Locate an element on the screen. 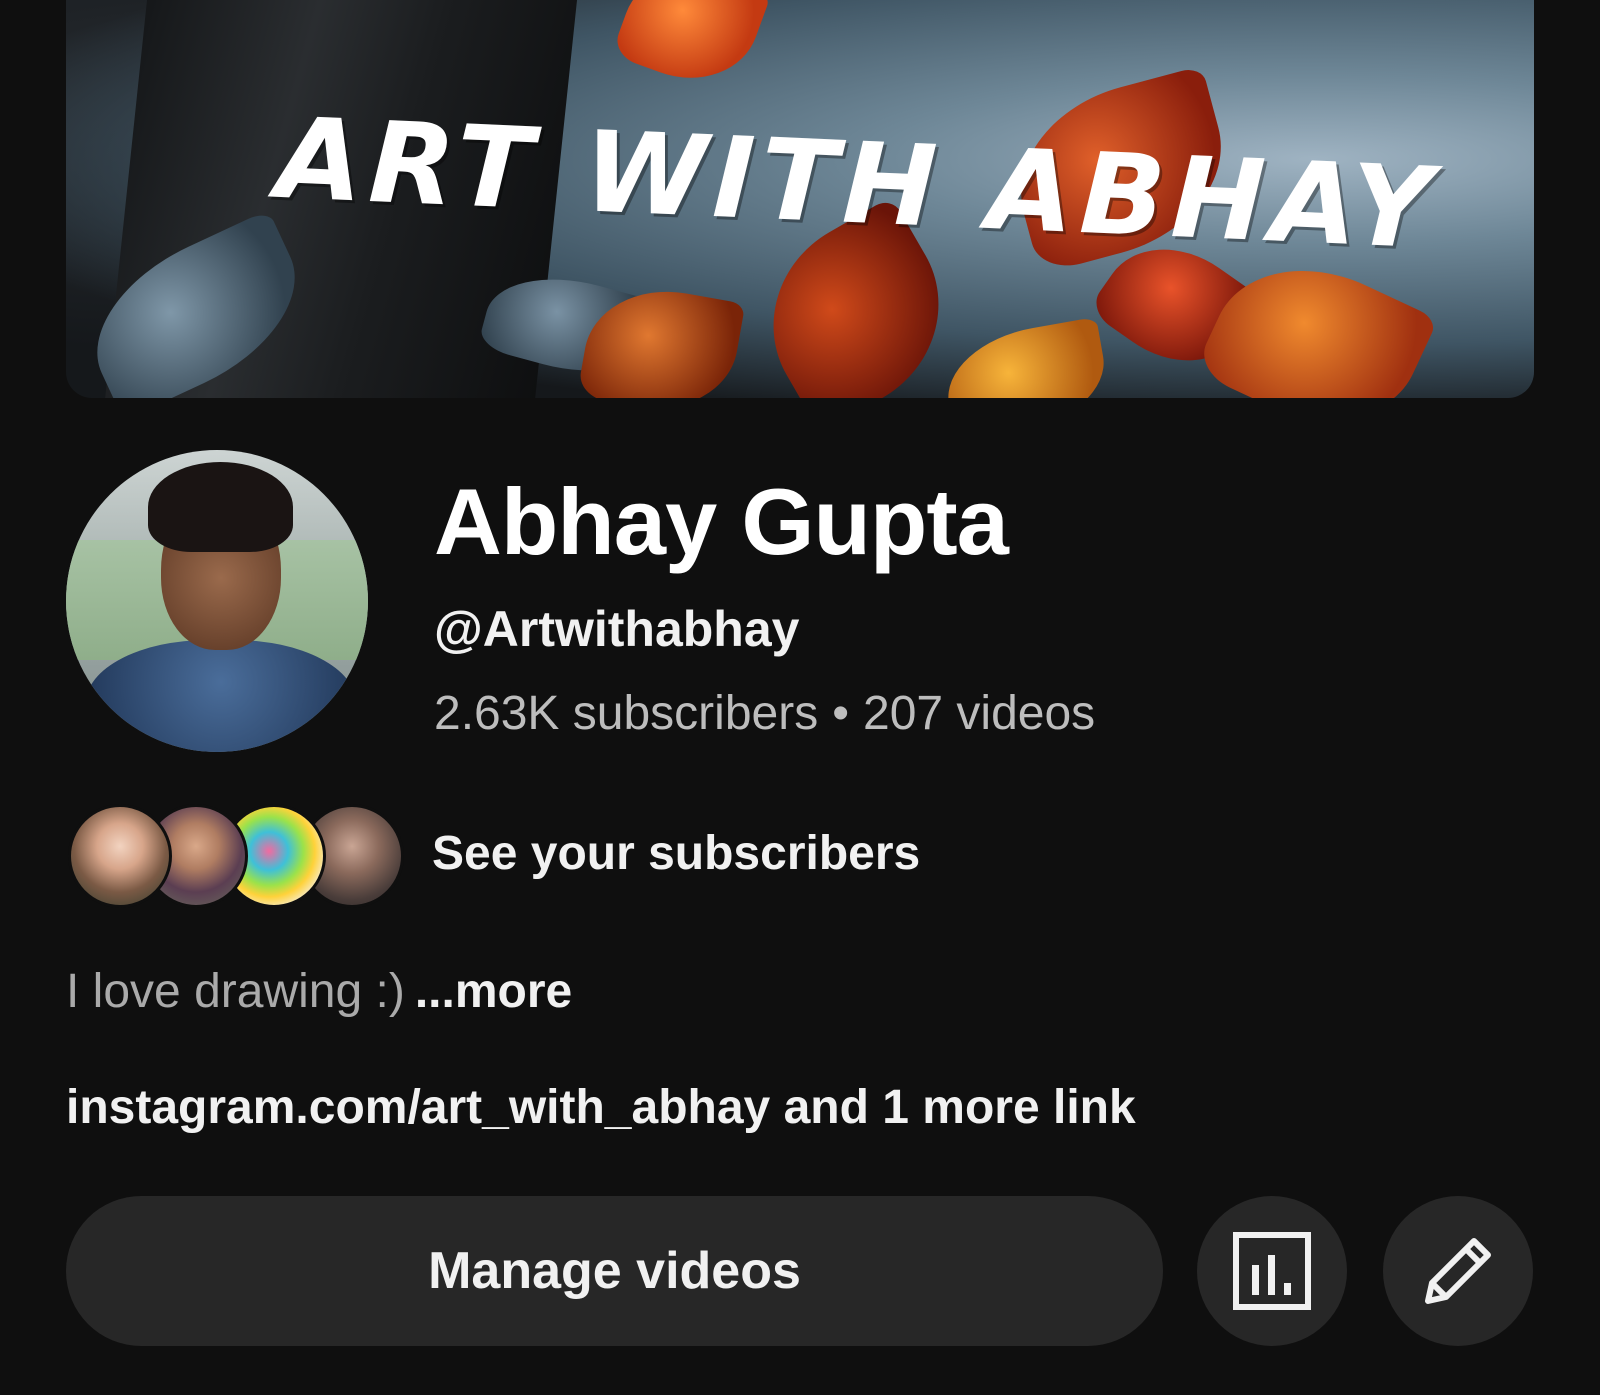 Image resolution: width=1600 pixels, height=1395 pixels. subscriber-count: 2.63K subscribers is located at coordinates (626, 713).